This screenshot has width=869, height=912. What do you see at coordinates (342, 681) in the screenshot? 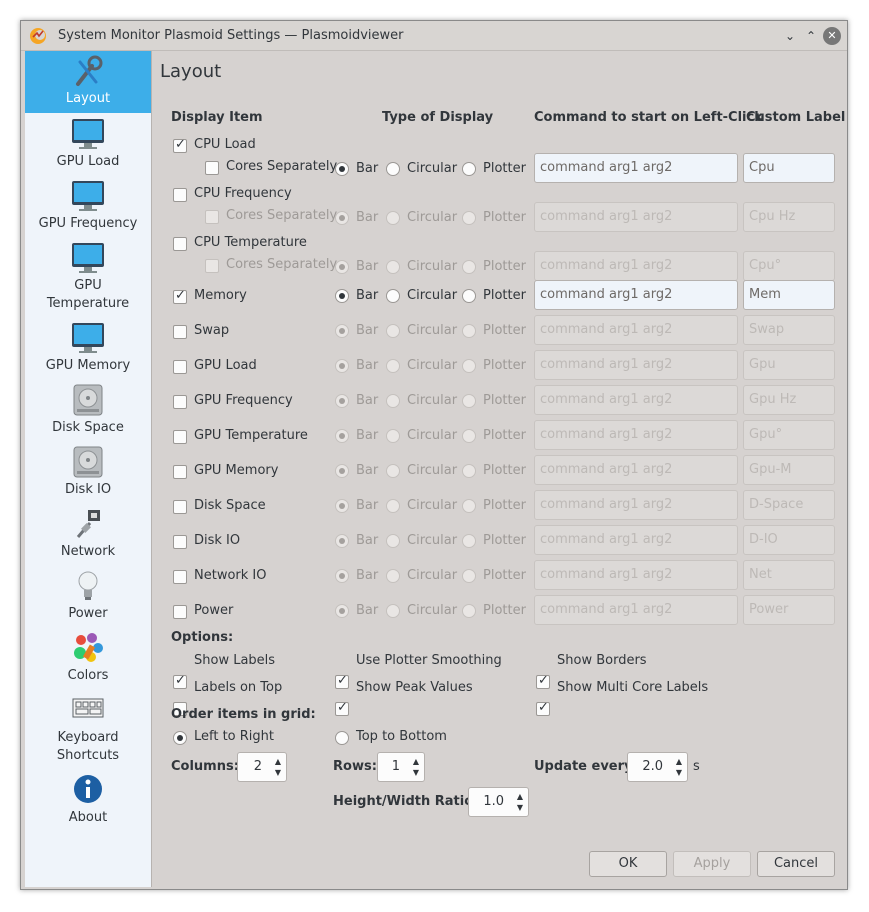
I see `use-plotter-smoothing-checkbox` at bounding box center [342, 681].